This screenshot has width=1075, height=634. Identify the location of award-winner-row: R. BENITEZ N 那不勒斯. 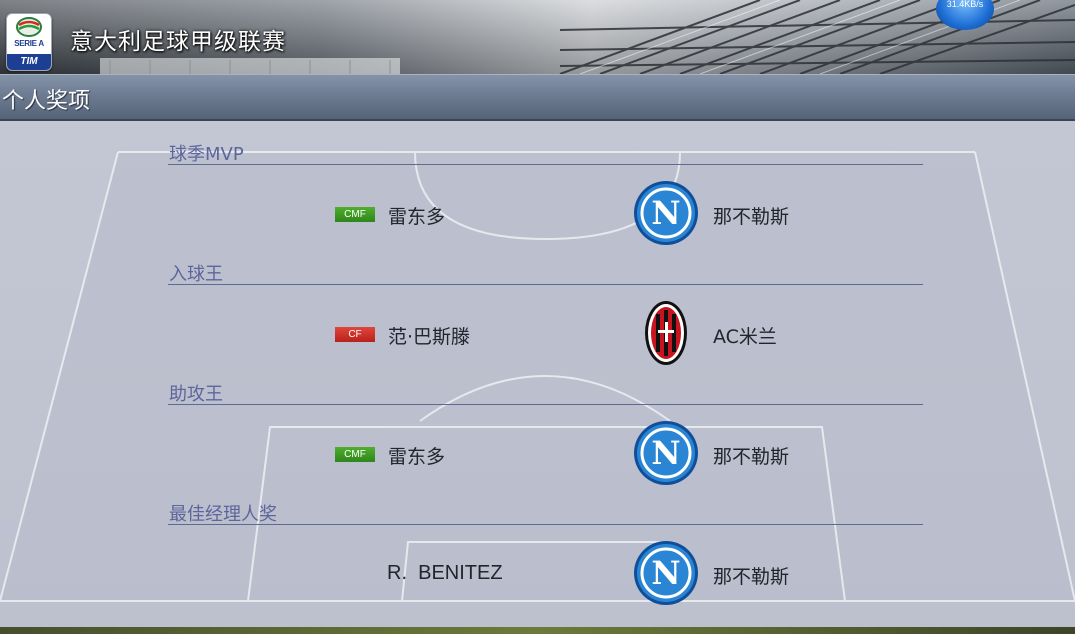
(545, 572).